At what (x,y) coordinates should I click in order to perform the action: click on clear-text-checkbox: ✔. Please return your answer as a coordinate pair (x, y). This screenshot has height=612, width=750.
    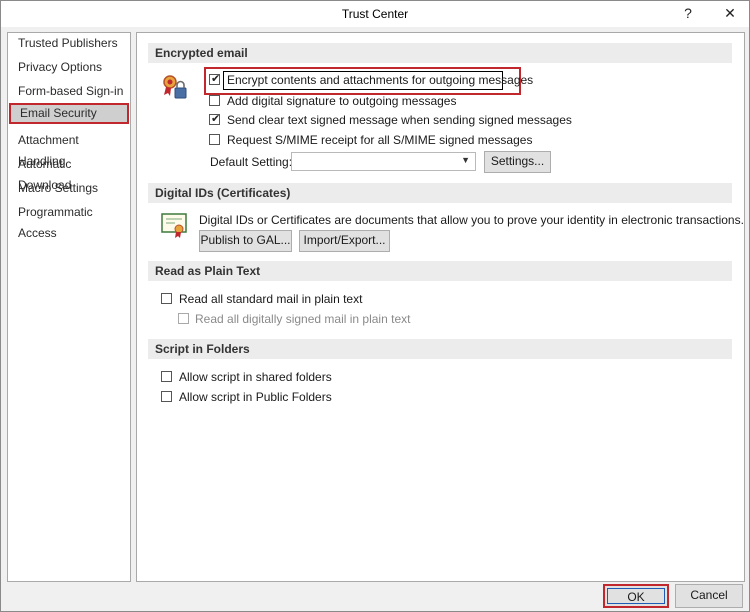
    Looking at the image, I should click on (214, 119).